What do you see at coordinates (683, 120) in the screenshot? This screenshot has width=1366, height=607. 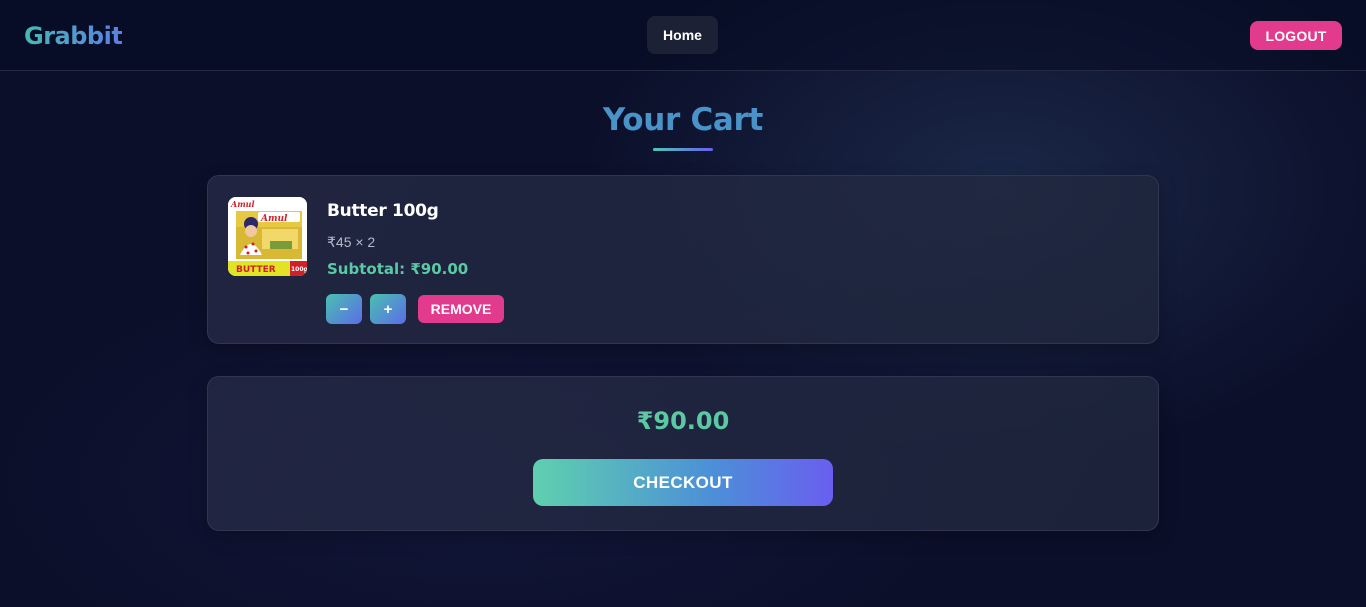 I see `page-title: Your Cart` at bounding box center [683, 120].